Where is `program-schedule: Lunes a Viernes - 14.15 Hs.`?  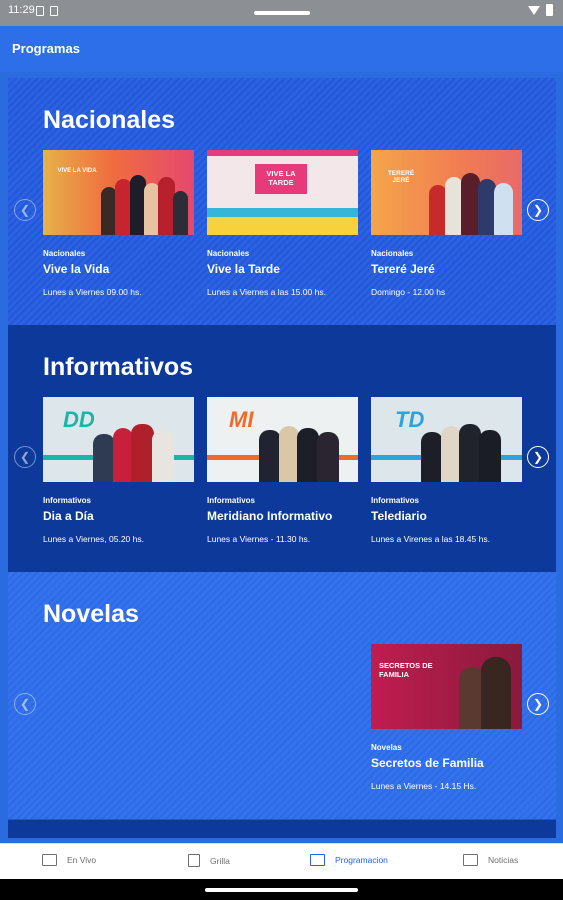 program-schedule: Lunes a Viernes - 14.15 Hs. is located at coordinates (424, 786).